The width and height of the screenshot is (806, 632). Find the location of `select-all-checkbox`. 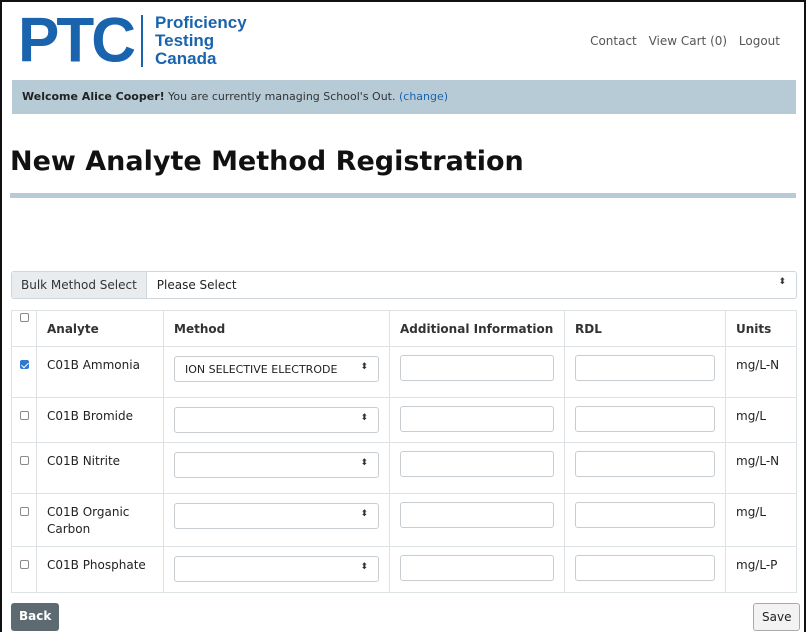

select-all-checkbox is located at coordinates (24, 317).